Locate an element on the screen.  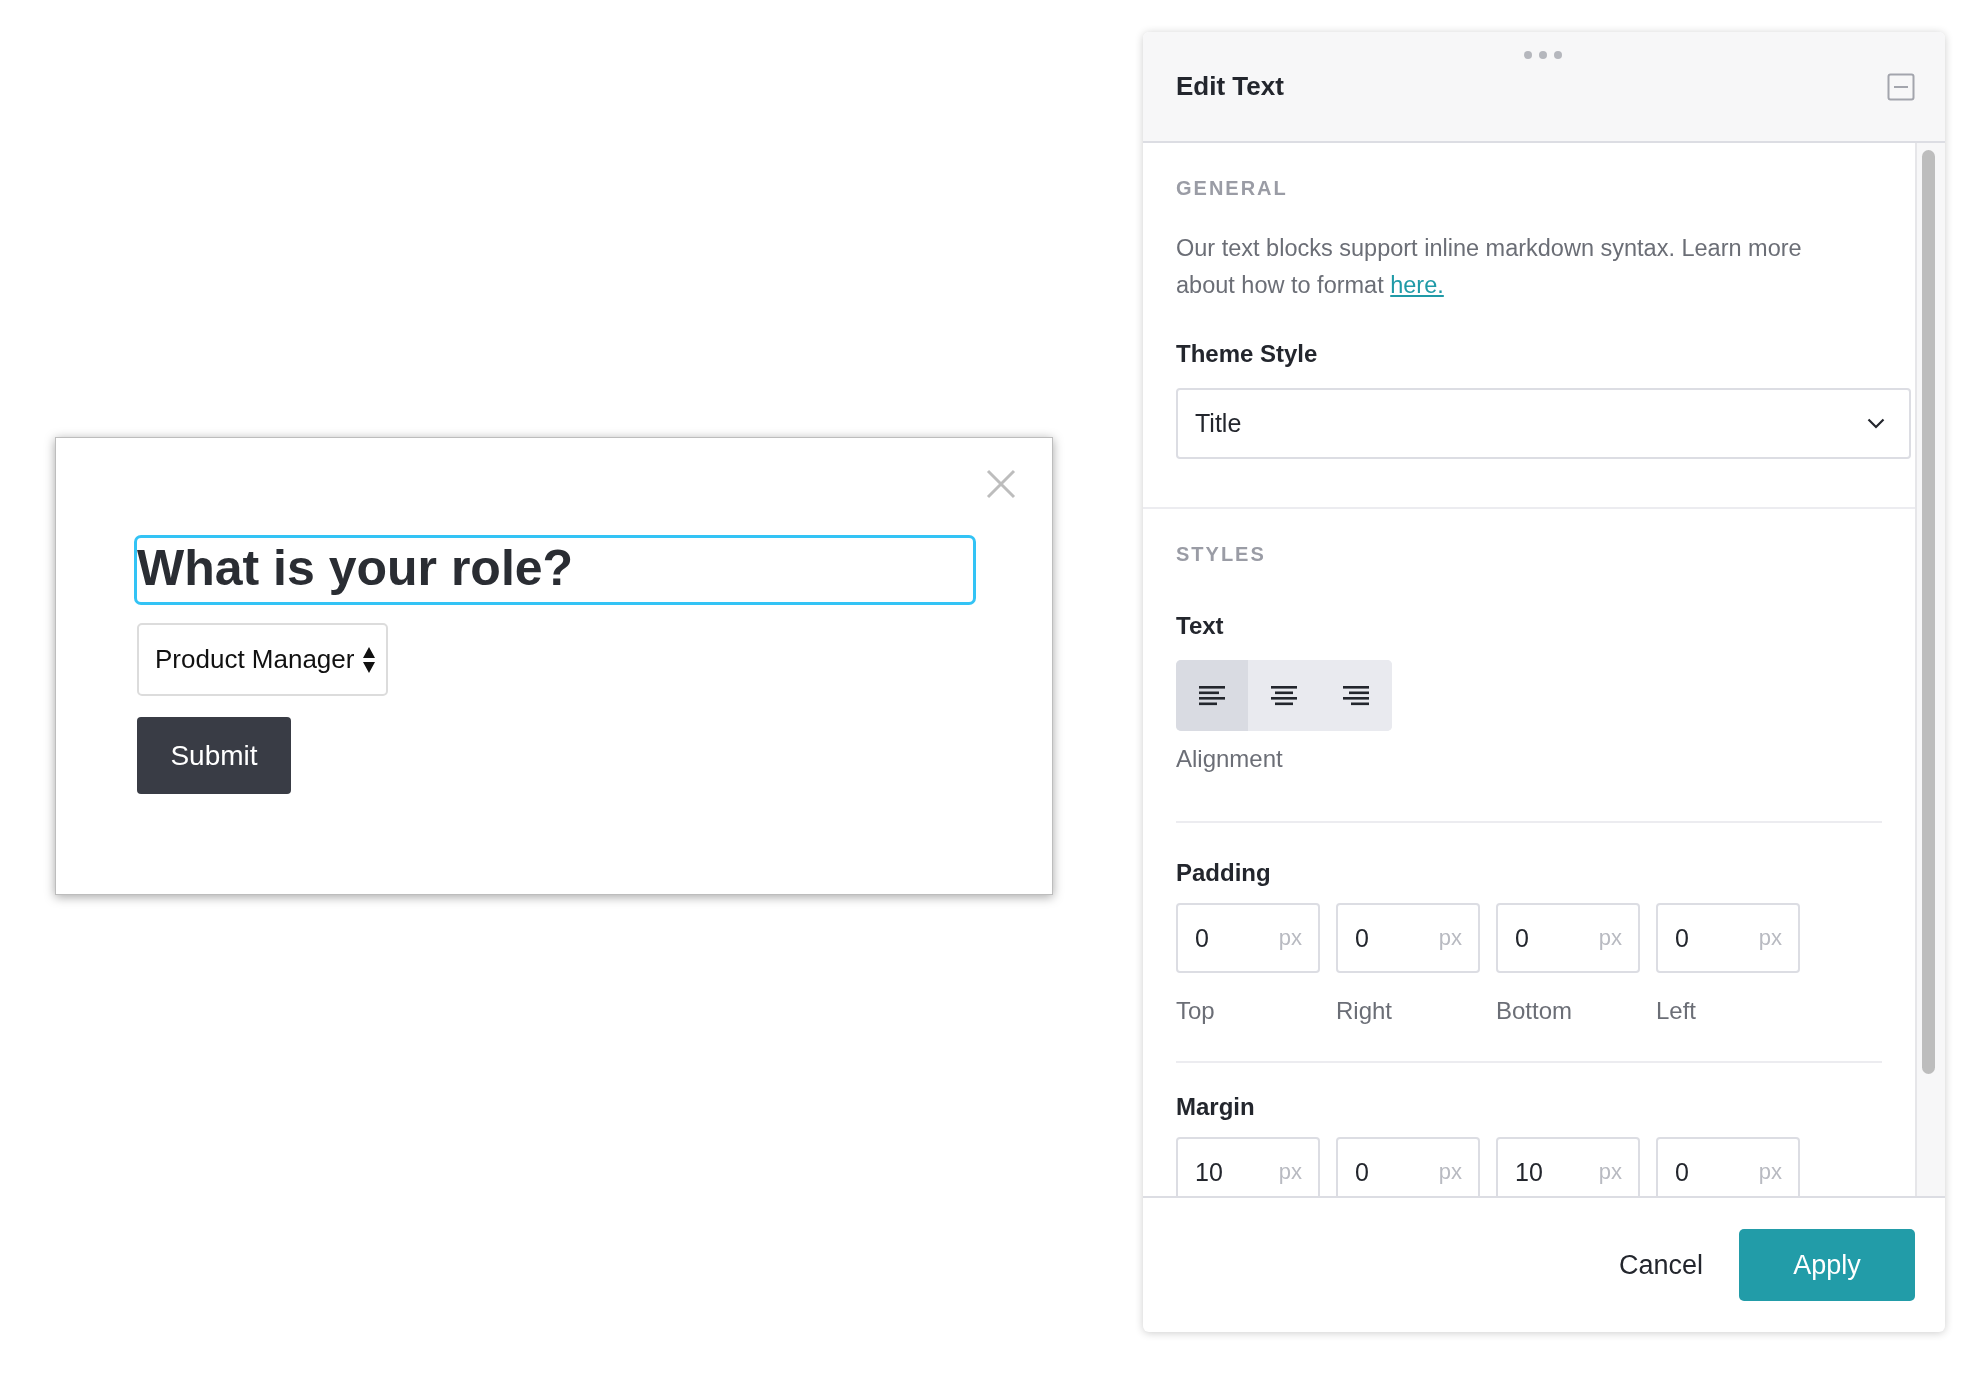
alignment-button is located at coordinates (1212, 695).